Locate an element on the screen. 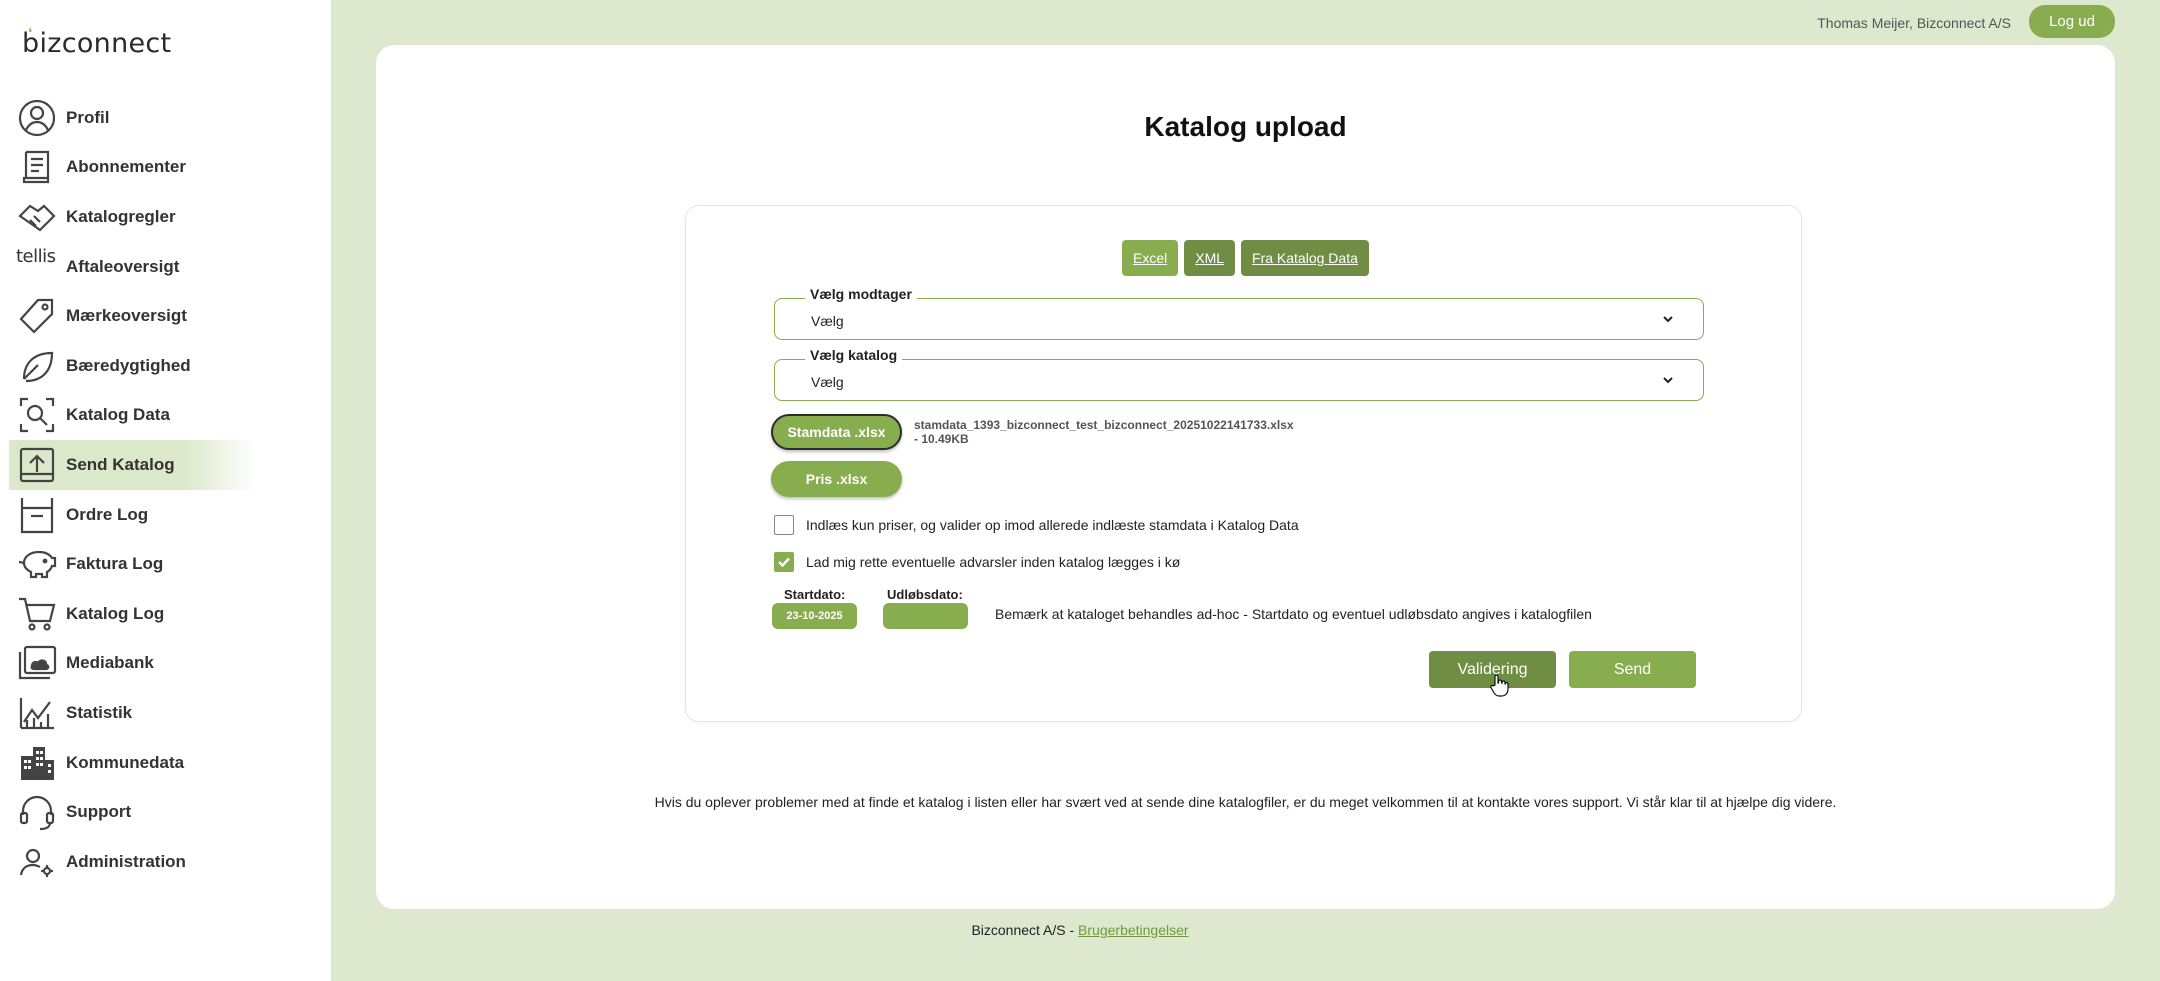 This screenshot has height=981, width=2160. send-button: Send is located at coordinates (1632, 669).